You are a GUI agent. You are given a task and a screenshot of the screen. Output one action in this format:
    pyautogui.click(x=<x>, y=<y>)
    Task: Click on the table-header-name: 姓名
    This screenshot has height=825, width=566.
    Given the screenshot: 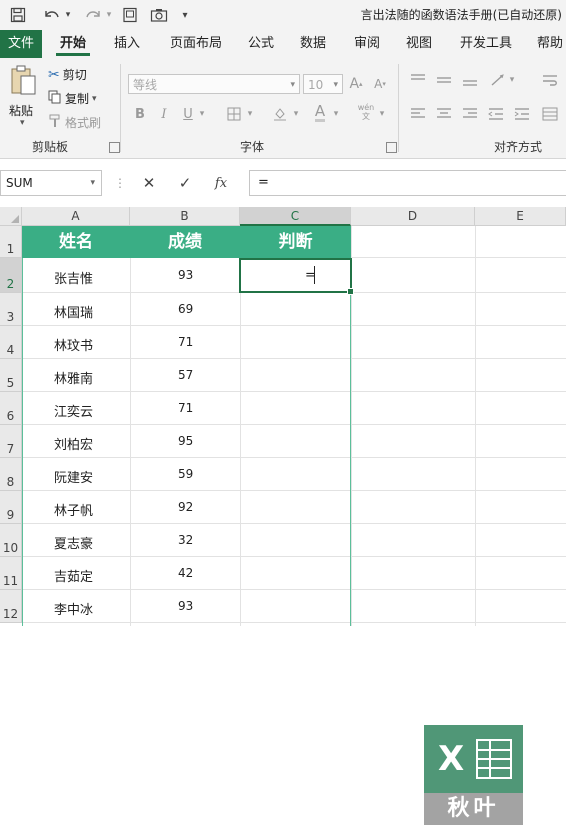 What is the action you would take?
    pyautogui.click(x=76, y=242)
    